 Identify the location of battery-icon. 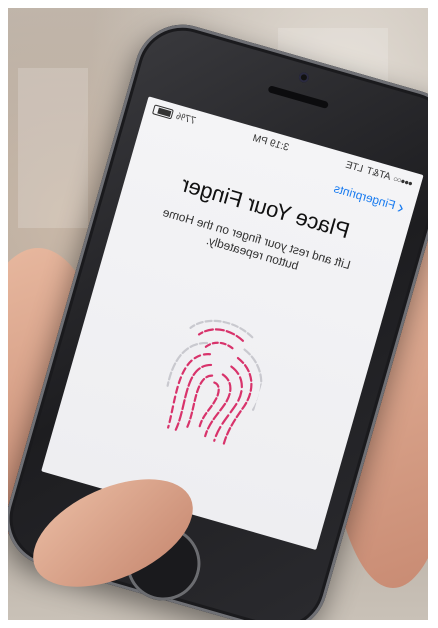
(162, 112).